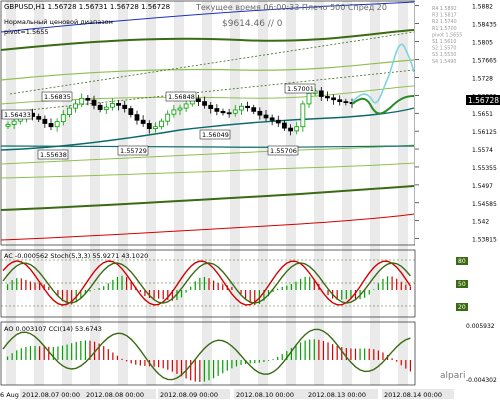  Describe the element at coordinates (482, 150) in the screenshot. I see `y-tick-label: 1.5574` at that location.